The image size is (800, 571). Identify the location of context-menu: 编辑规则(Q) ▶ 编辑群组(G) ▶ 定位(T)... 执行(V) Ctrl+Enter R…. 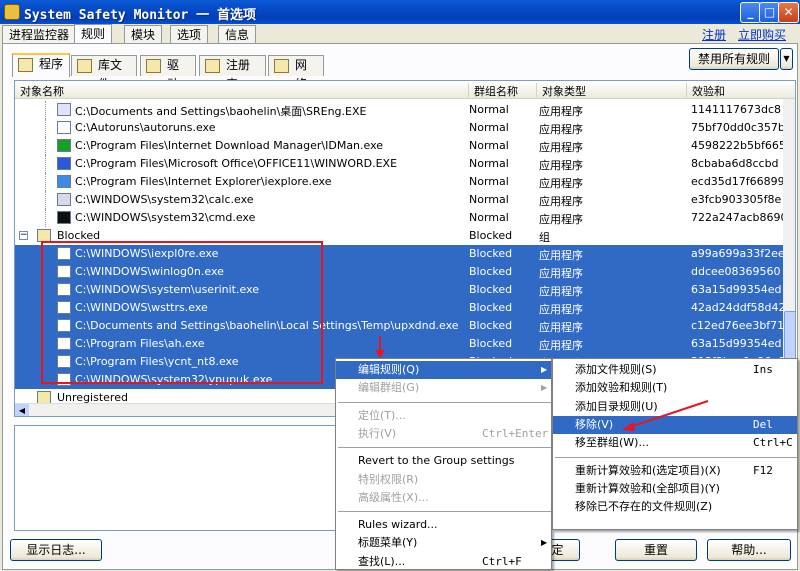
(443, 464).